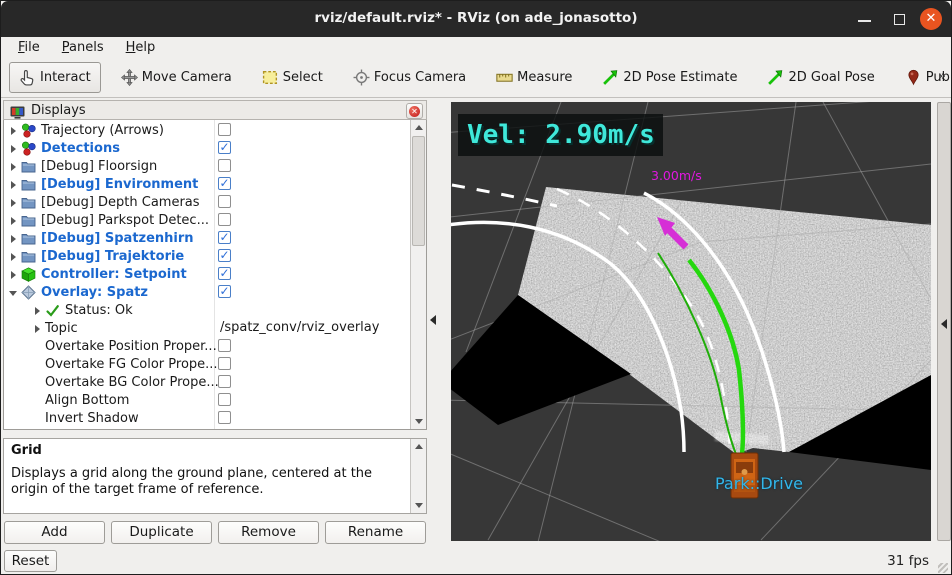 This screenshot has height=575, width=952. I want to click on tool-interact: Interact, so click(55, 77).